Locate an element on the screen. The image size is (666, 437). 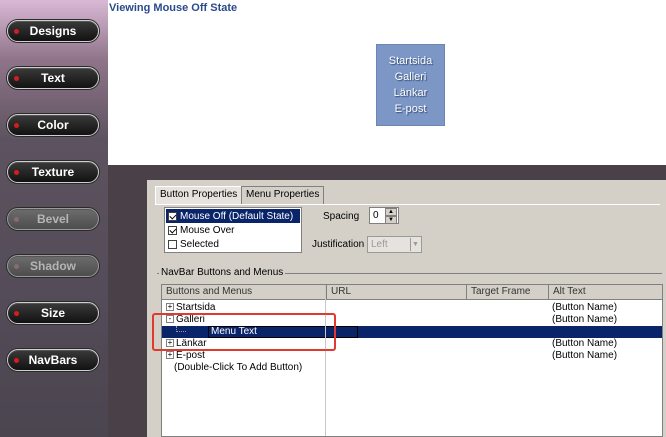
checkbox-selected is located at coordinates (172, 244).